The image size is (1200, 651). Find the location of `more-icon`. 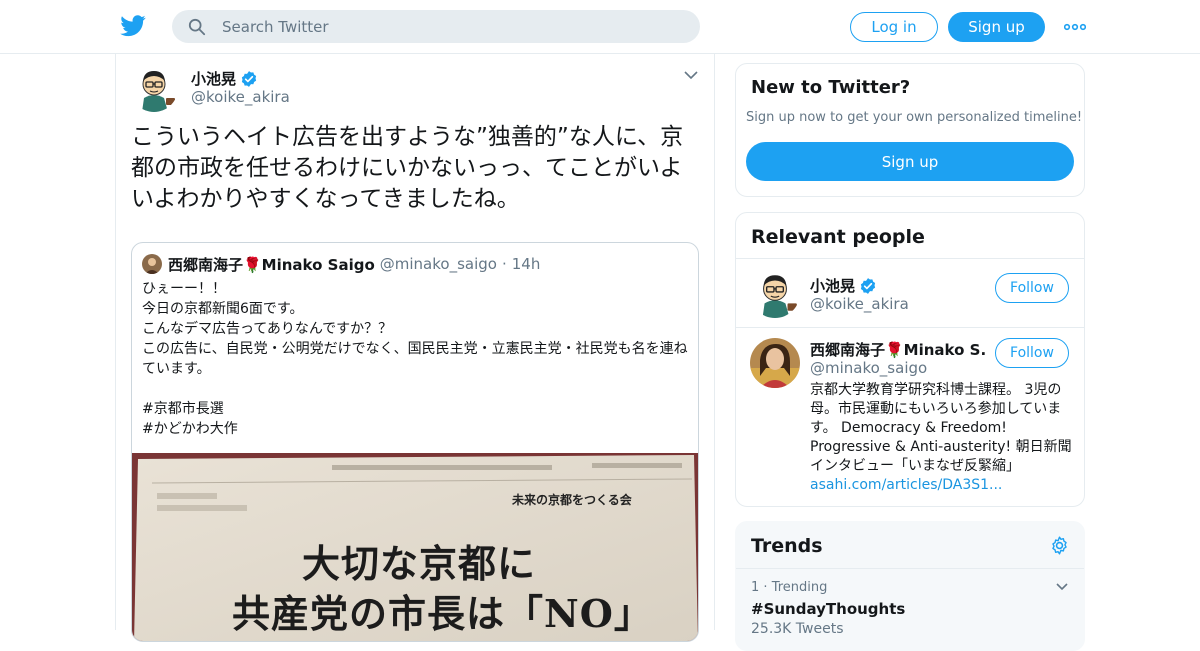

more-icon is located at coordinates (1075, 27).